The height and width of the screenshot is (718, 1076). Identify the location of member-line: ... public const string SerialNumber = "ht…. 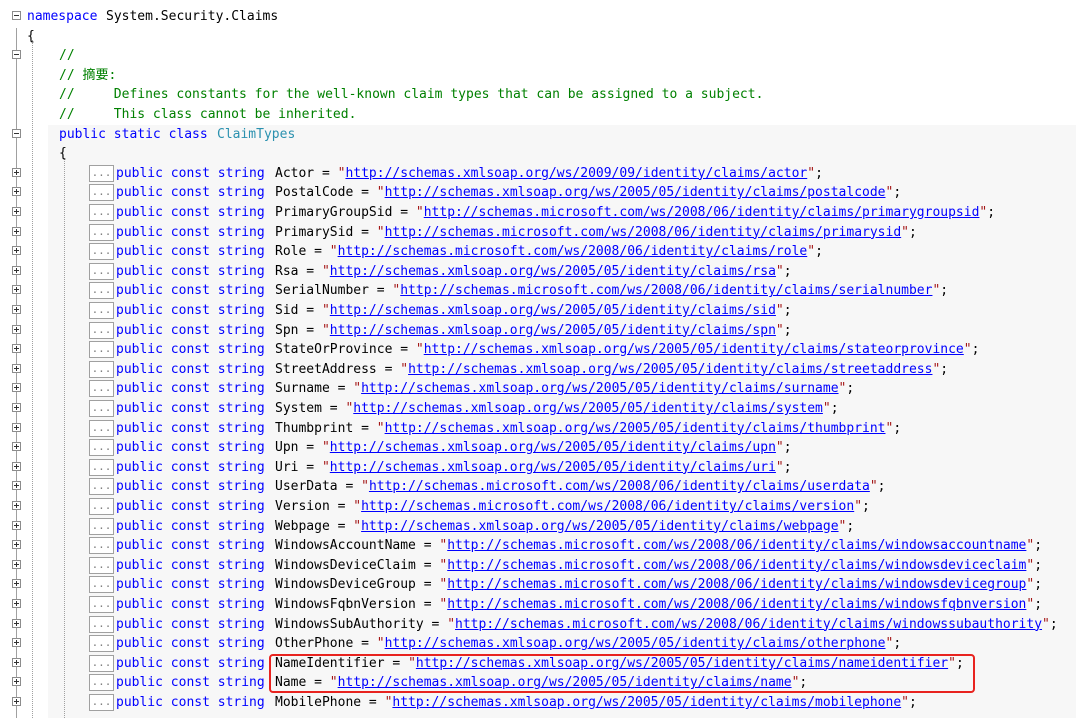
(538, 291).